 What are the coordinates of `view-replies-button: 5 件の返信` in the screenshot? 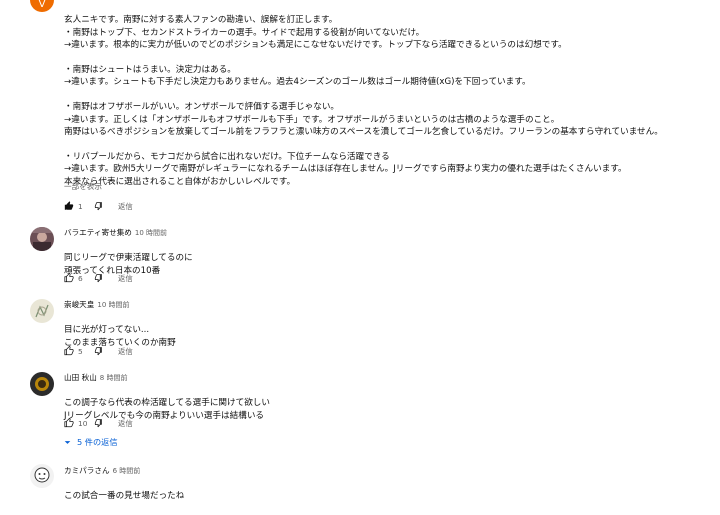 It's located at (91, 442).